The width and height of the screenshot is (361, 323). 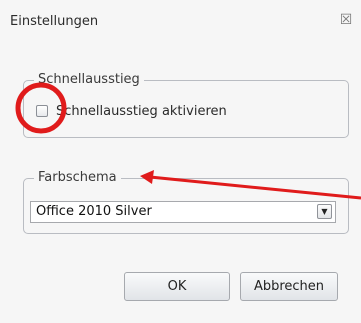 What do you see at coordinates (77, 178) in the screenshot?
I see `color-scheme-legend: Farbschema` at bounding box center [77, 178].